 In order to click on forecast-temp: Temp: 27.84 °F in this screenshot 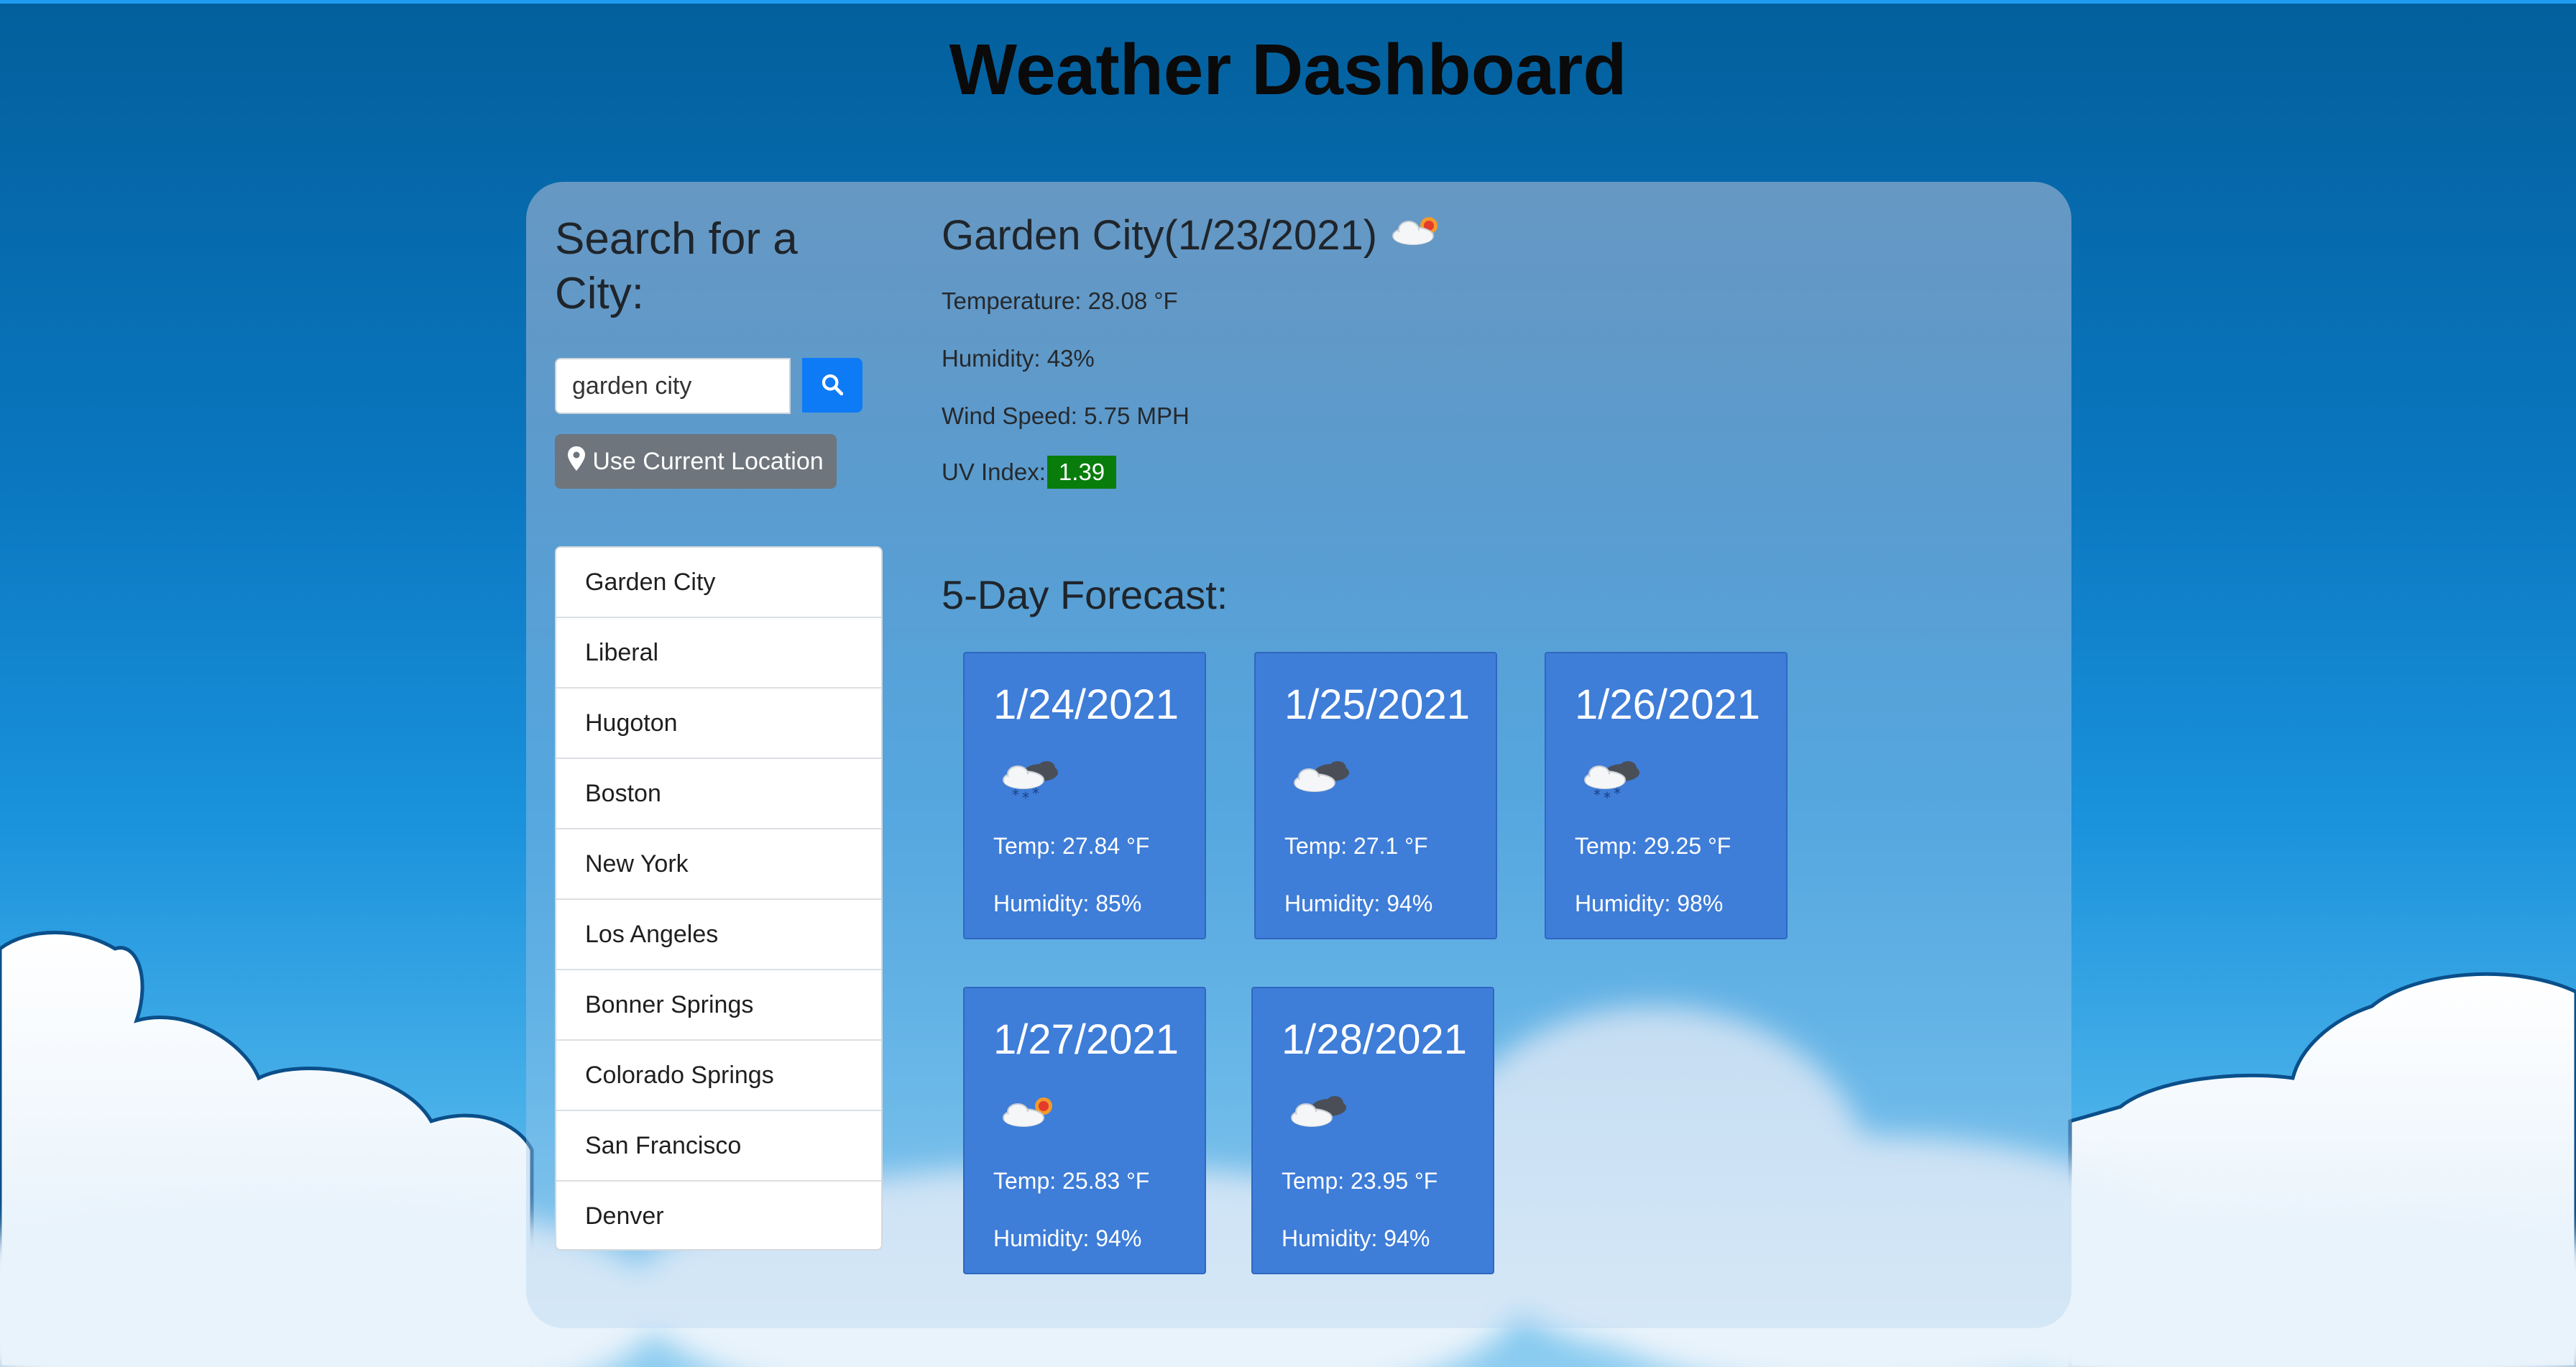, I will do `click(1071, 846)`.